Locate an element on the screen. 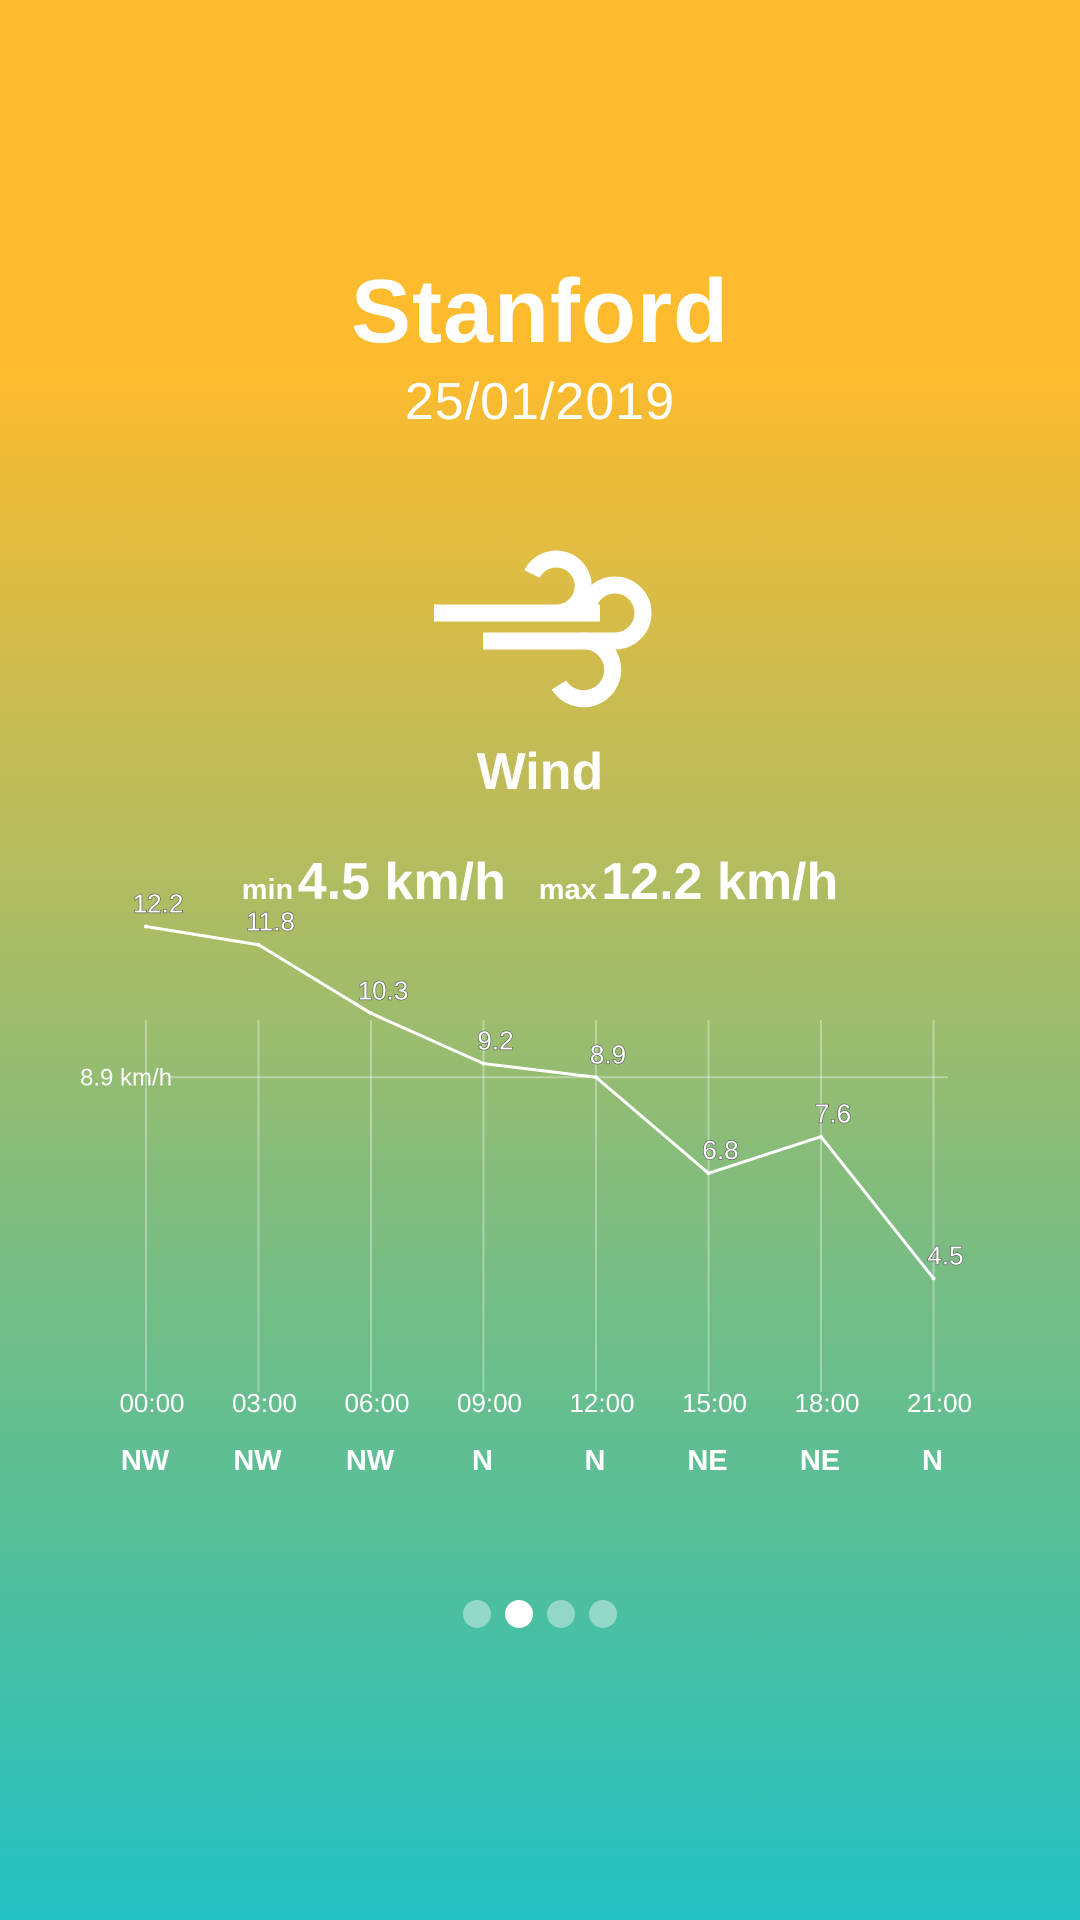 This screenshot has height=1920, width=1080. chart-x-tick-label: 03:00 is located at coordinates (264, 1403).